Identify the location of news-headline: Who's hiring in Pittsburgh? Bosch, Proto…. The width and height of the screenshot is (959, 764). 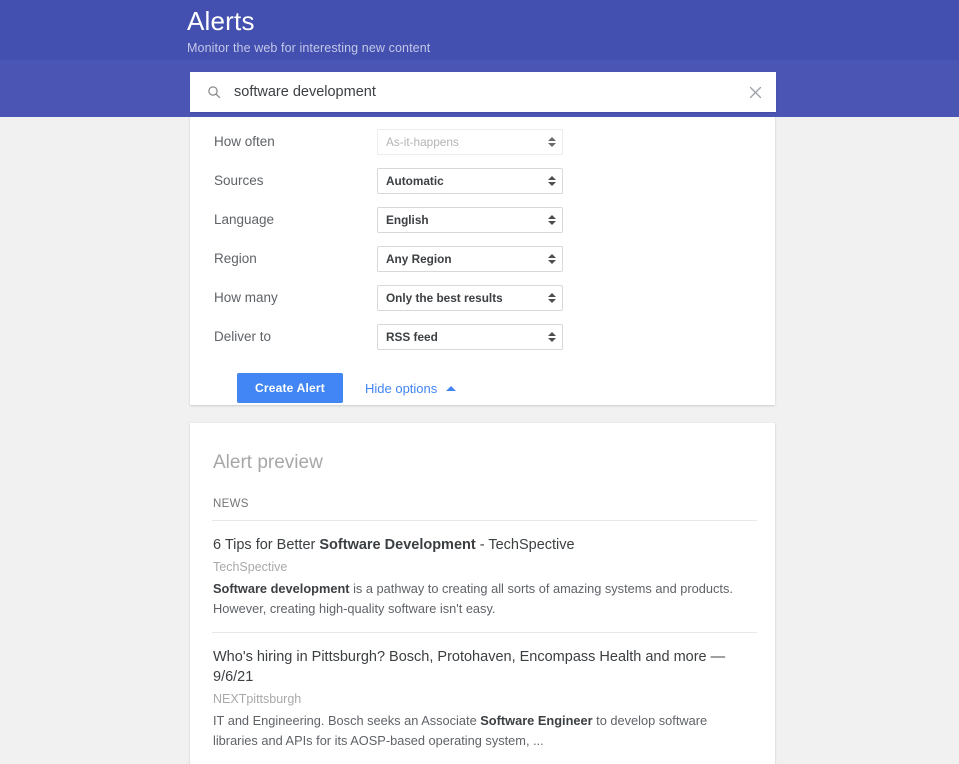
(483, 667).